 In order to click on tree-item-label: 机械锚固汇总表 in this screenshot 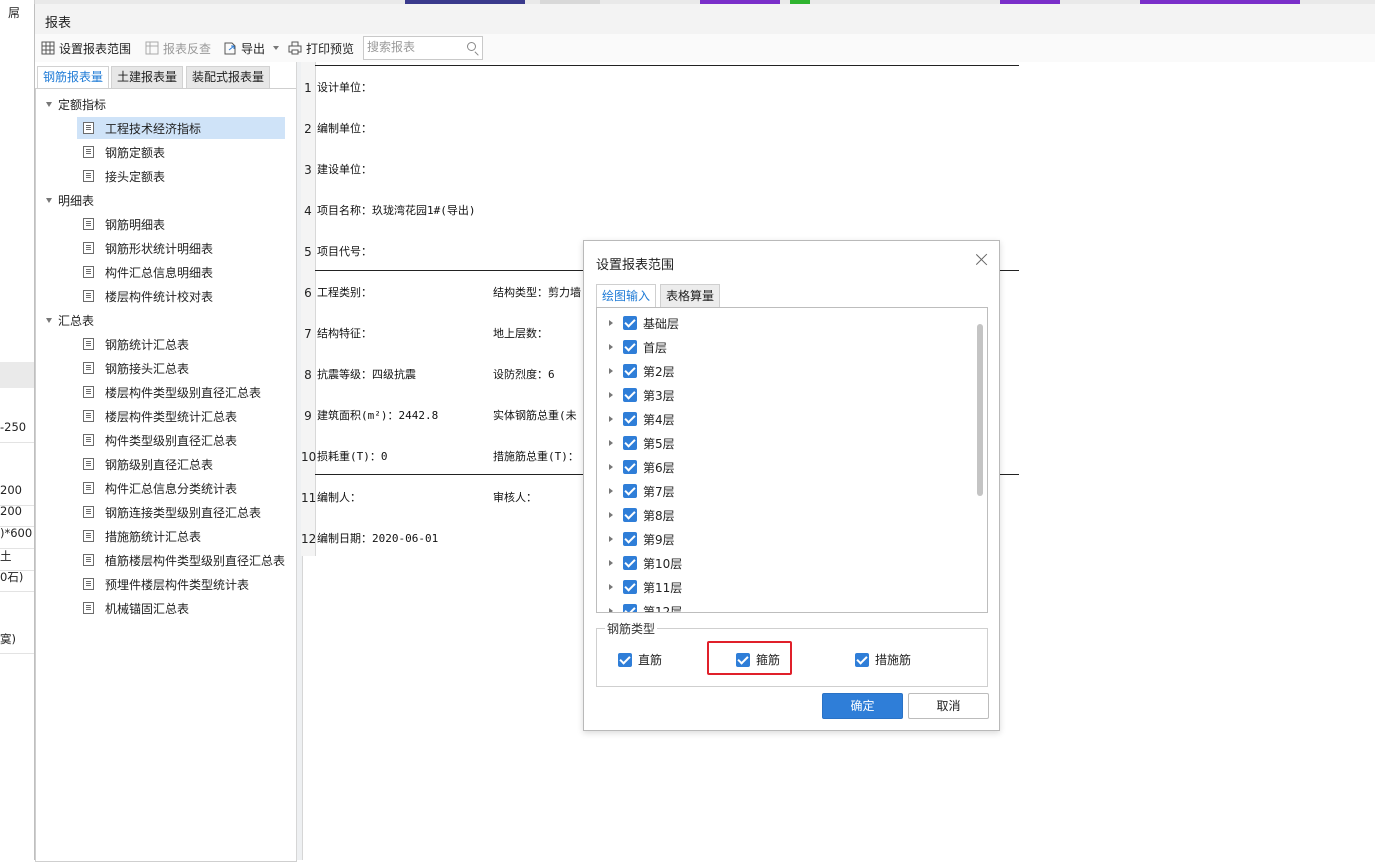, I will do `click(147, 608)`.